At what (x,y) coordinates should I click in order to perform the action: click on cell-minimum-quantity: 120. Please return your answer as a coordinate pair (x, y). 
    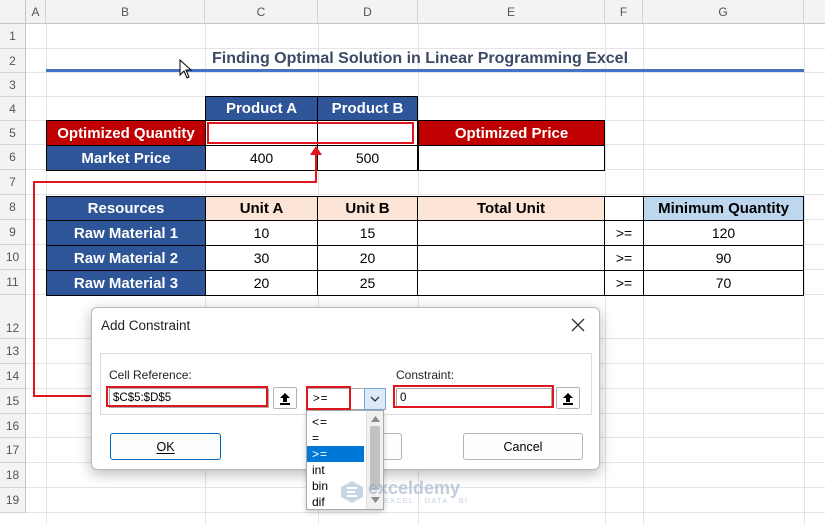
    Looking at the image, I should click on (723, 233).